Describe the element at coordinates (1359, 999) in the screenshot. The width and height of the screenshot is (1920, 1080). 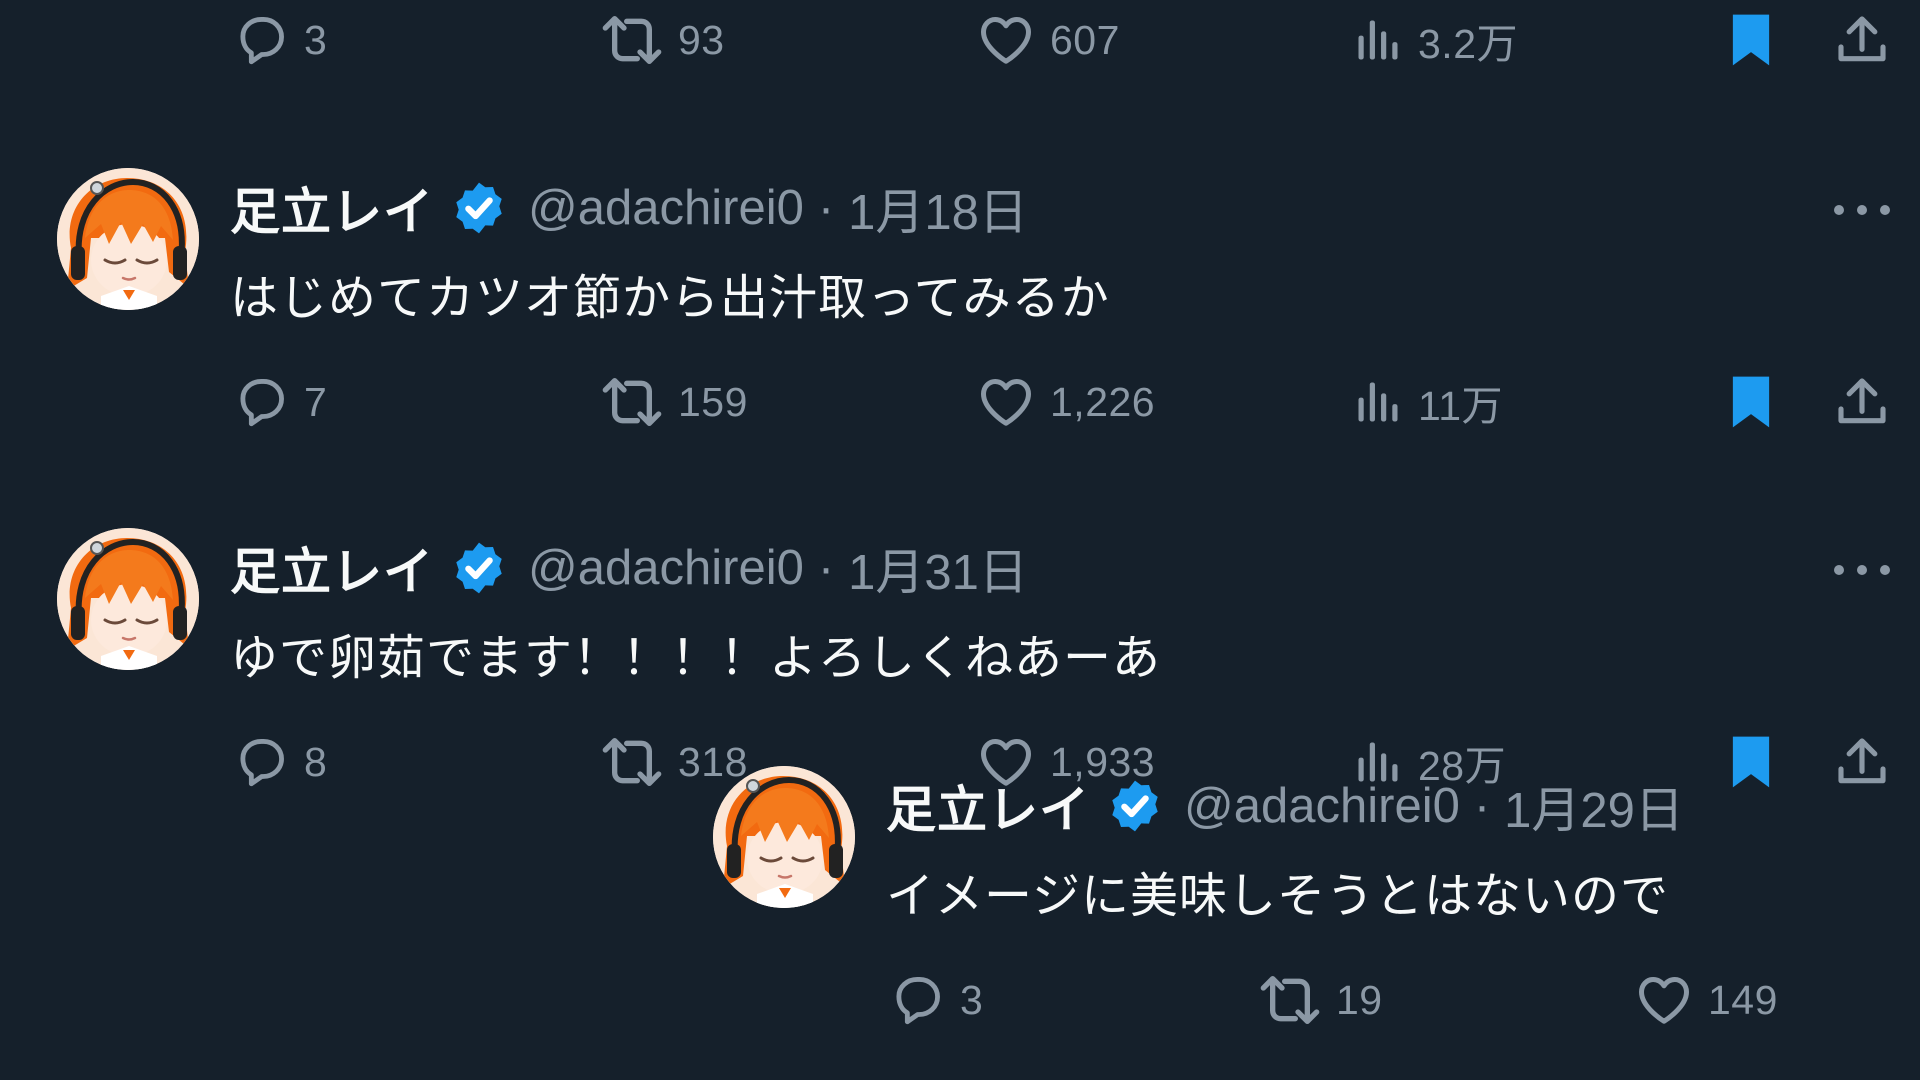
I see `repost-count: 19` at that location.